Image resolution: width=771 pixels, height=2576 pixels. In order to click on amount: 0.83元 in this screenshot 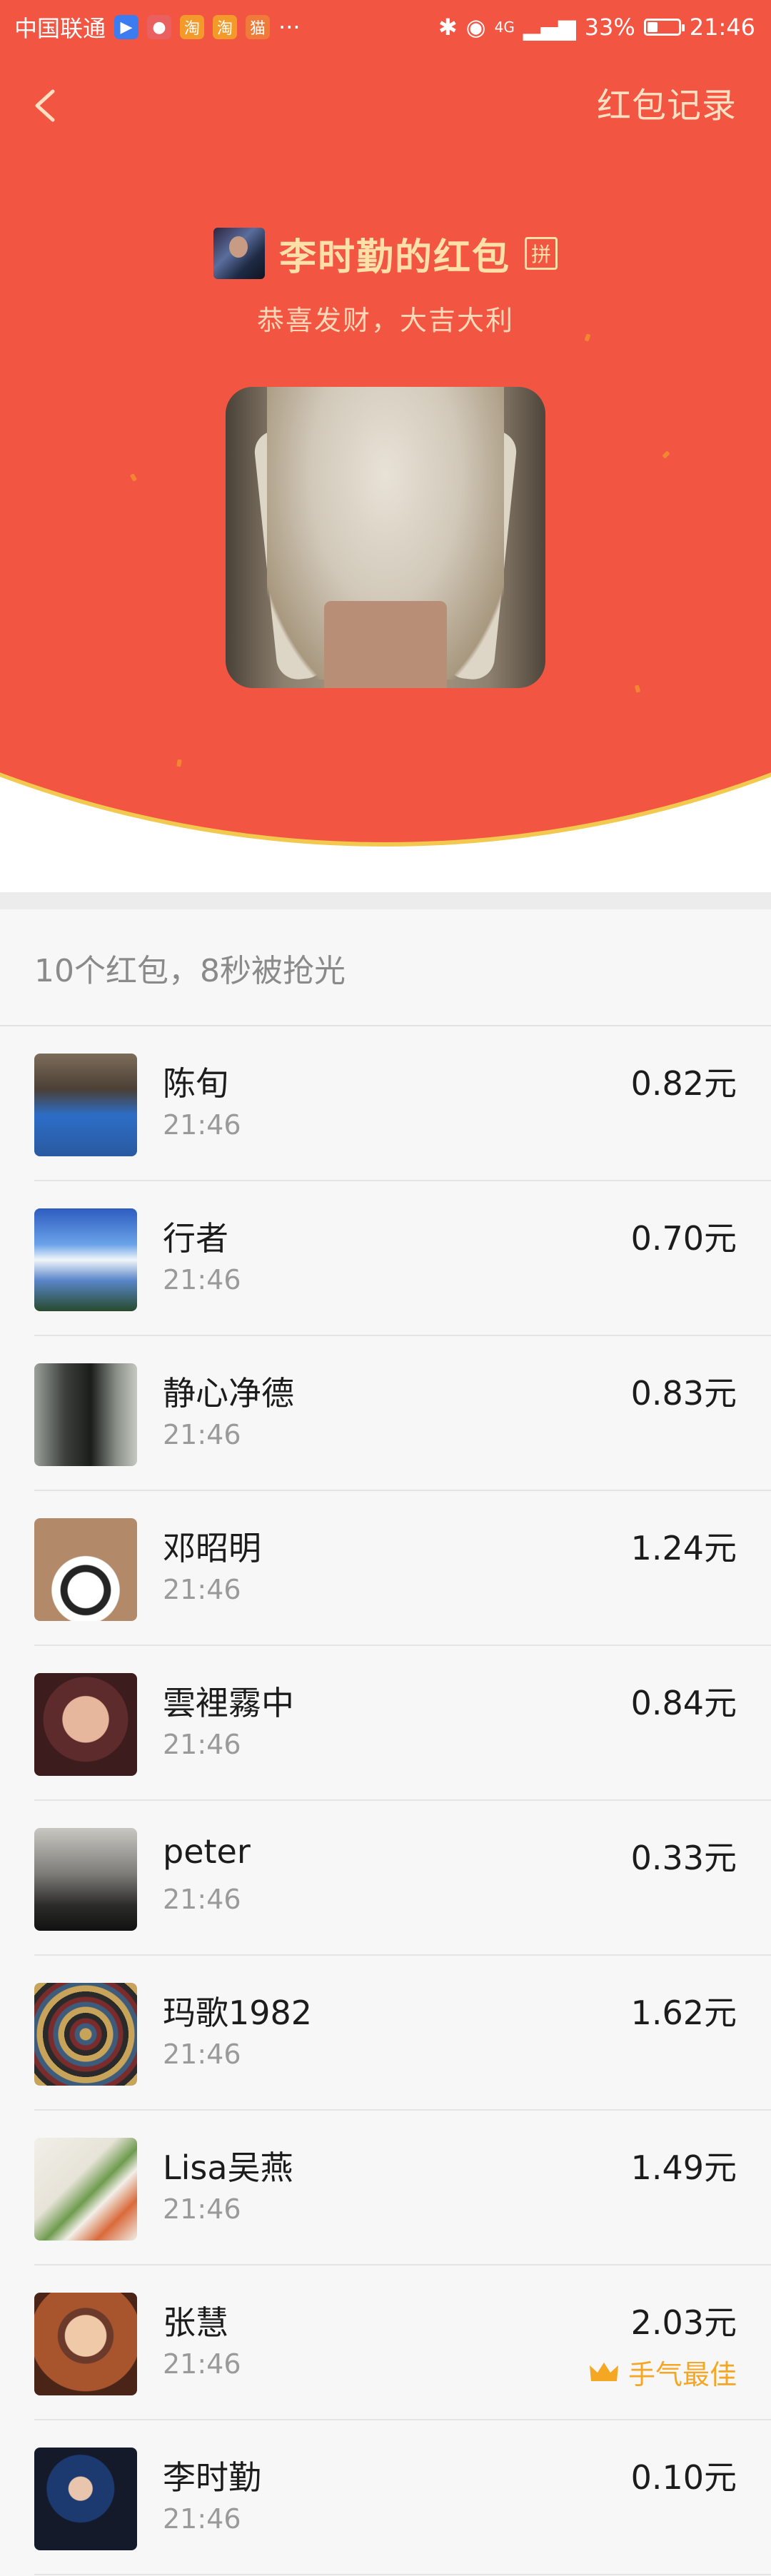, I will do `click(683, 1393)`.